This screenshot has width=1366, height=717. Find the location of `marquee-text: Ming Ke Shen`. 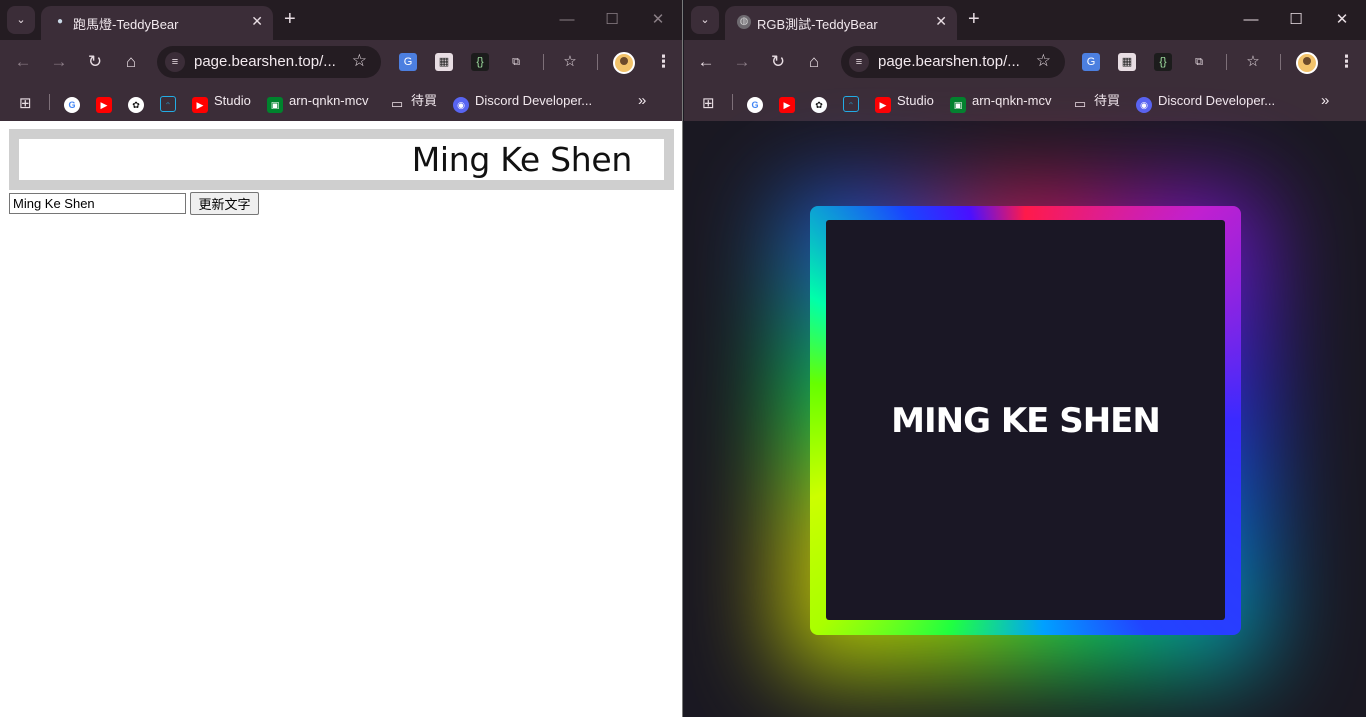

marquee-text: Ming Ke Shen is located at coordinates (522, 159).